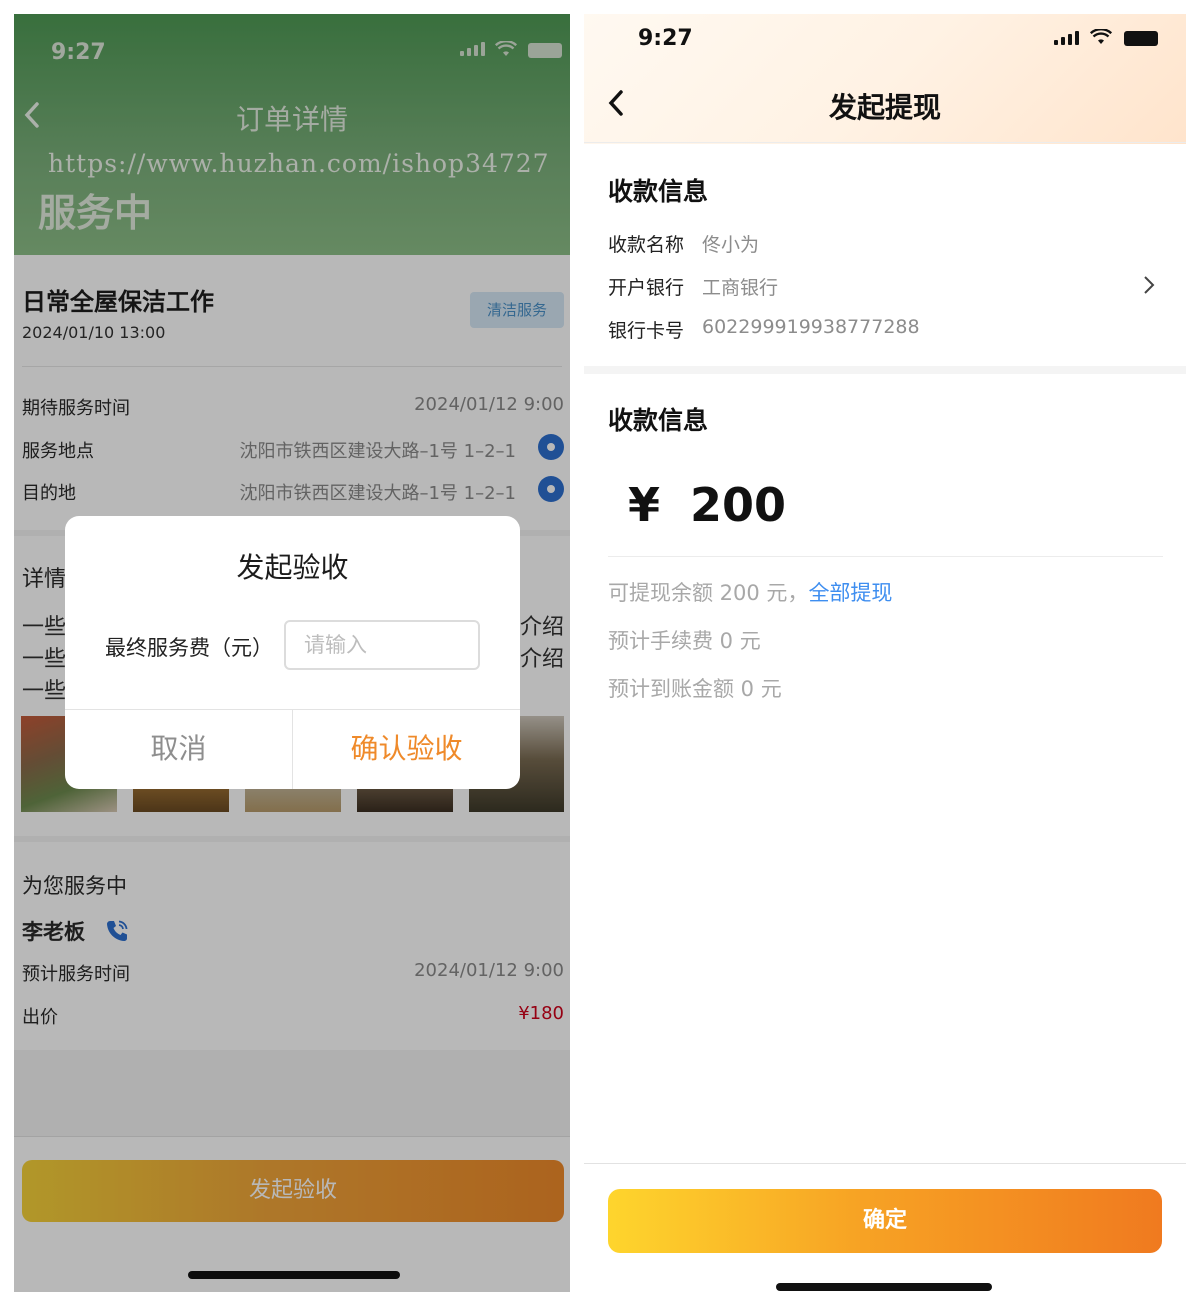  What do you see at coordinates (885, 79) in the screenshot?
I see `withdraw-header: 9:27 发起提现` at bounding box center [885, 79].